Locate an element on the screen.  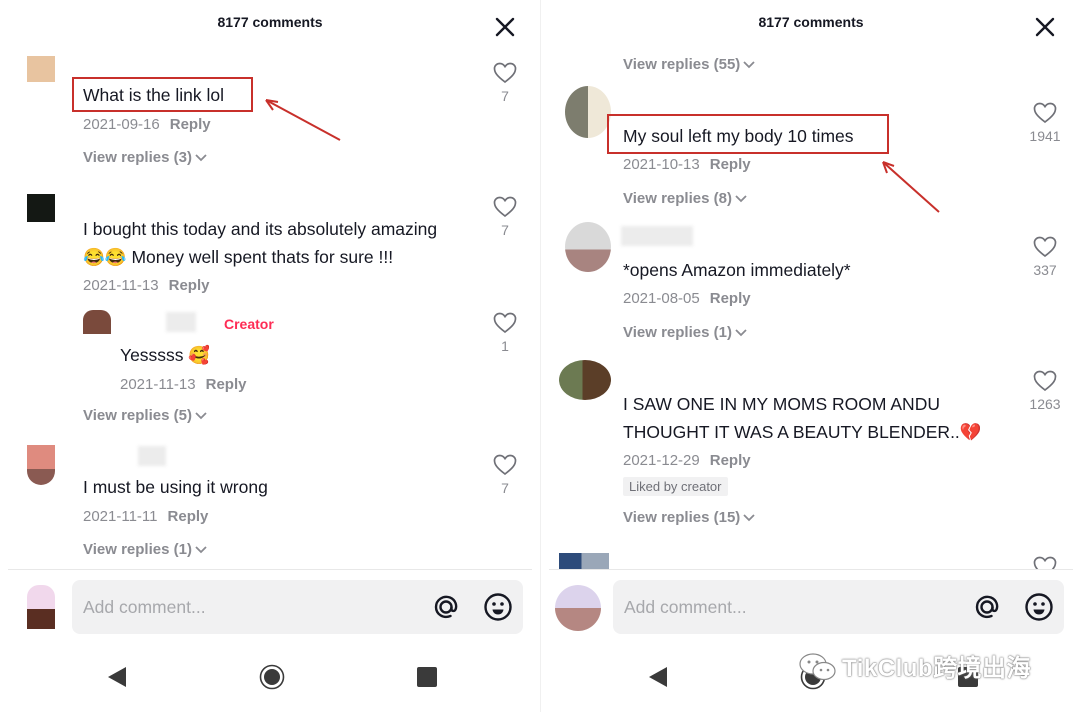
creator-tag: Creator is located at coordinates (249, 324).